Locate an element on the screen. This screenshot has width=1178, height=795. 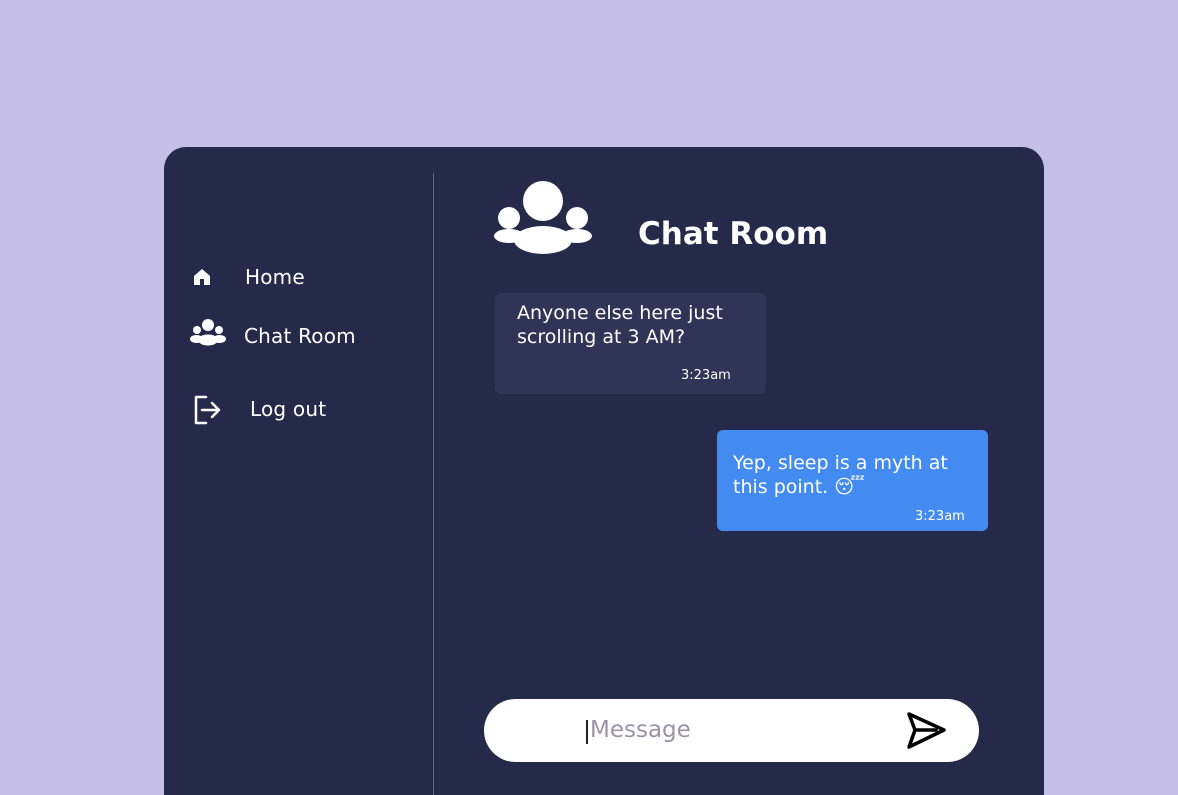
logout-icon is located at coordinates (207, 412).